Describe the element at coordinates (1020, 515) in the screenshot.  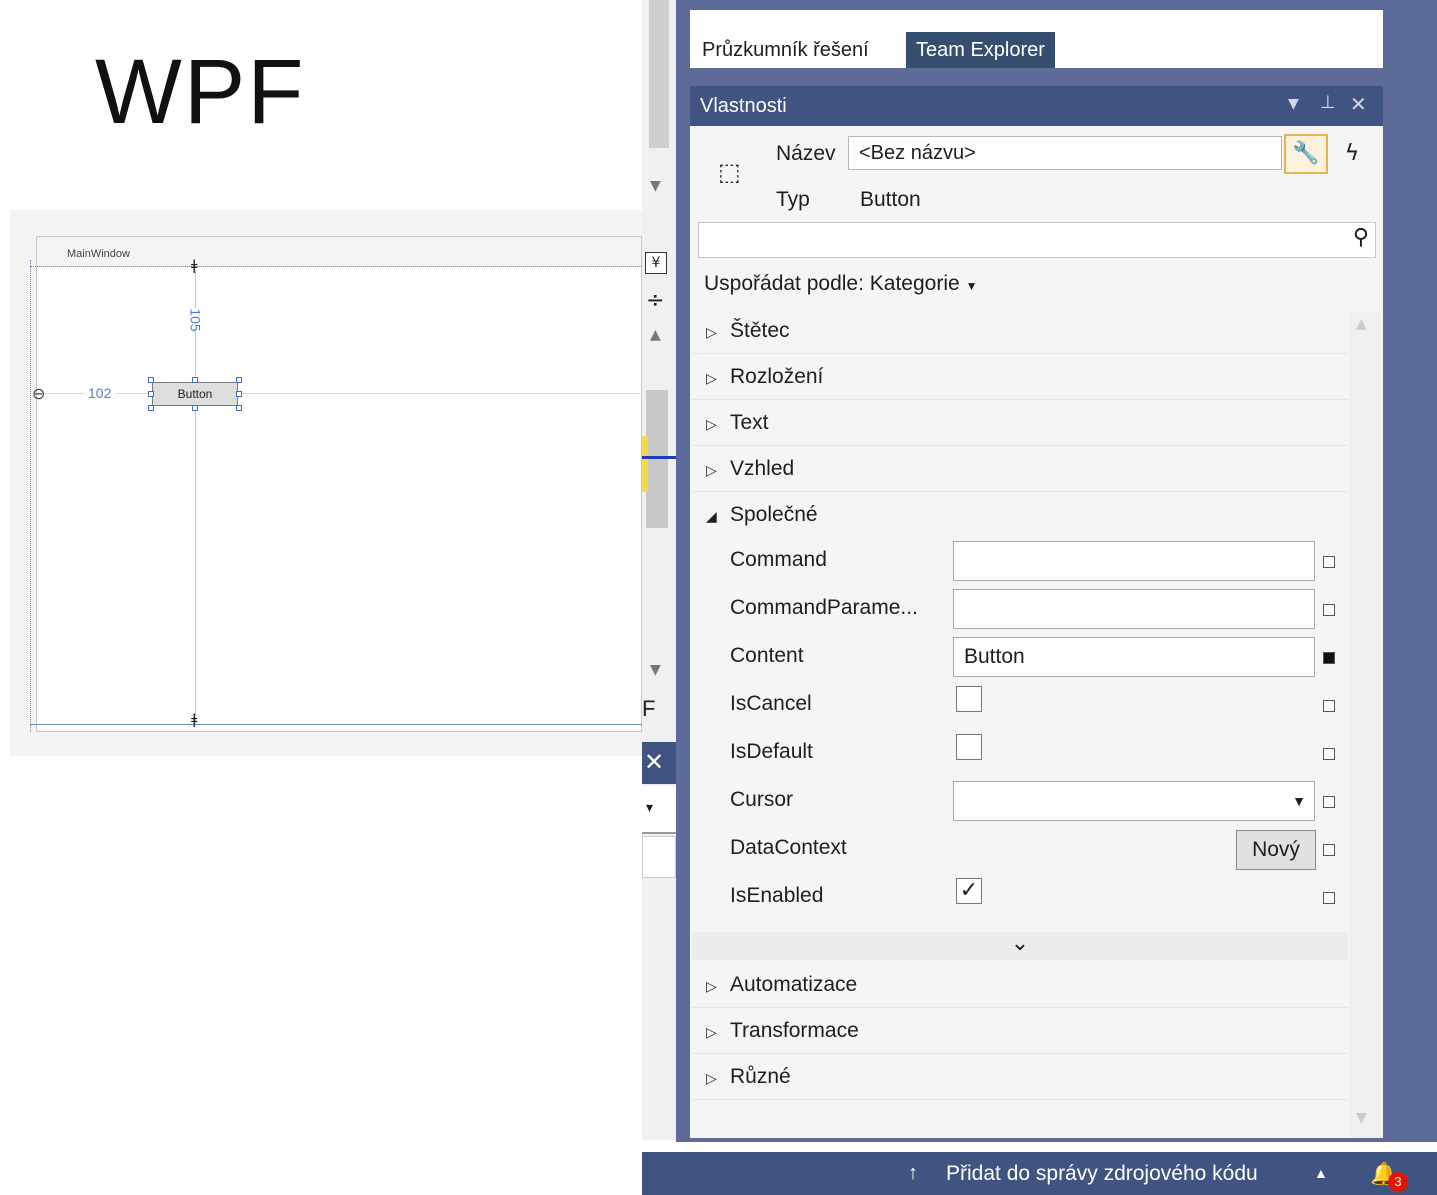
I see `category-common: ◢ Společné` at that location.